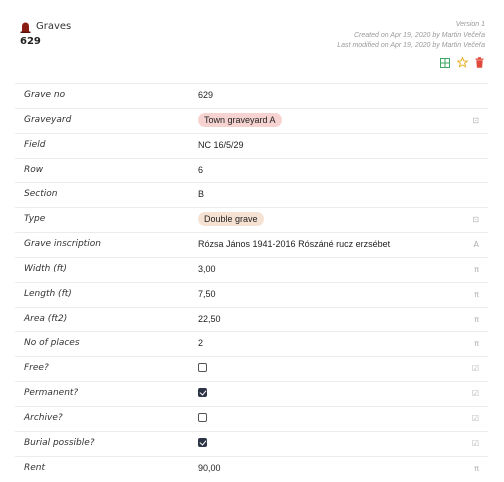 This screenshot has width=504, height=482. What do you see at coordinates (251, 443) in the screenshot?
I see `field-row: Burial possible? ☑` at bounding box center [251, 443].